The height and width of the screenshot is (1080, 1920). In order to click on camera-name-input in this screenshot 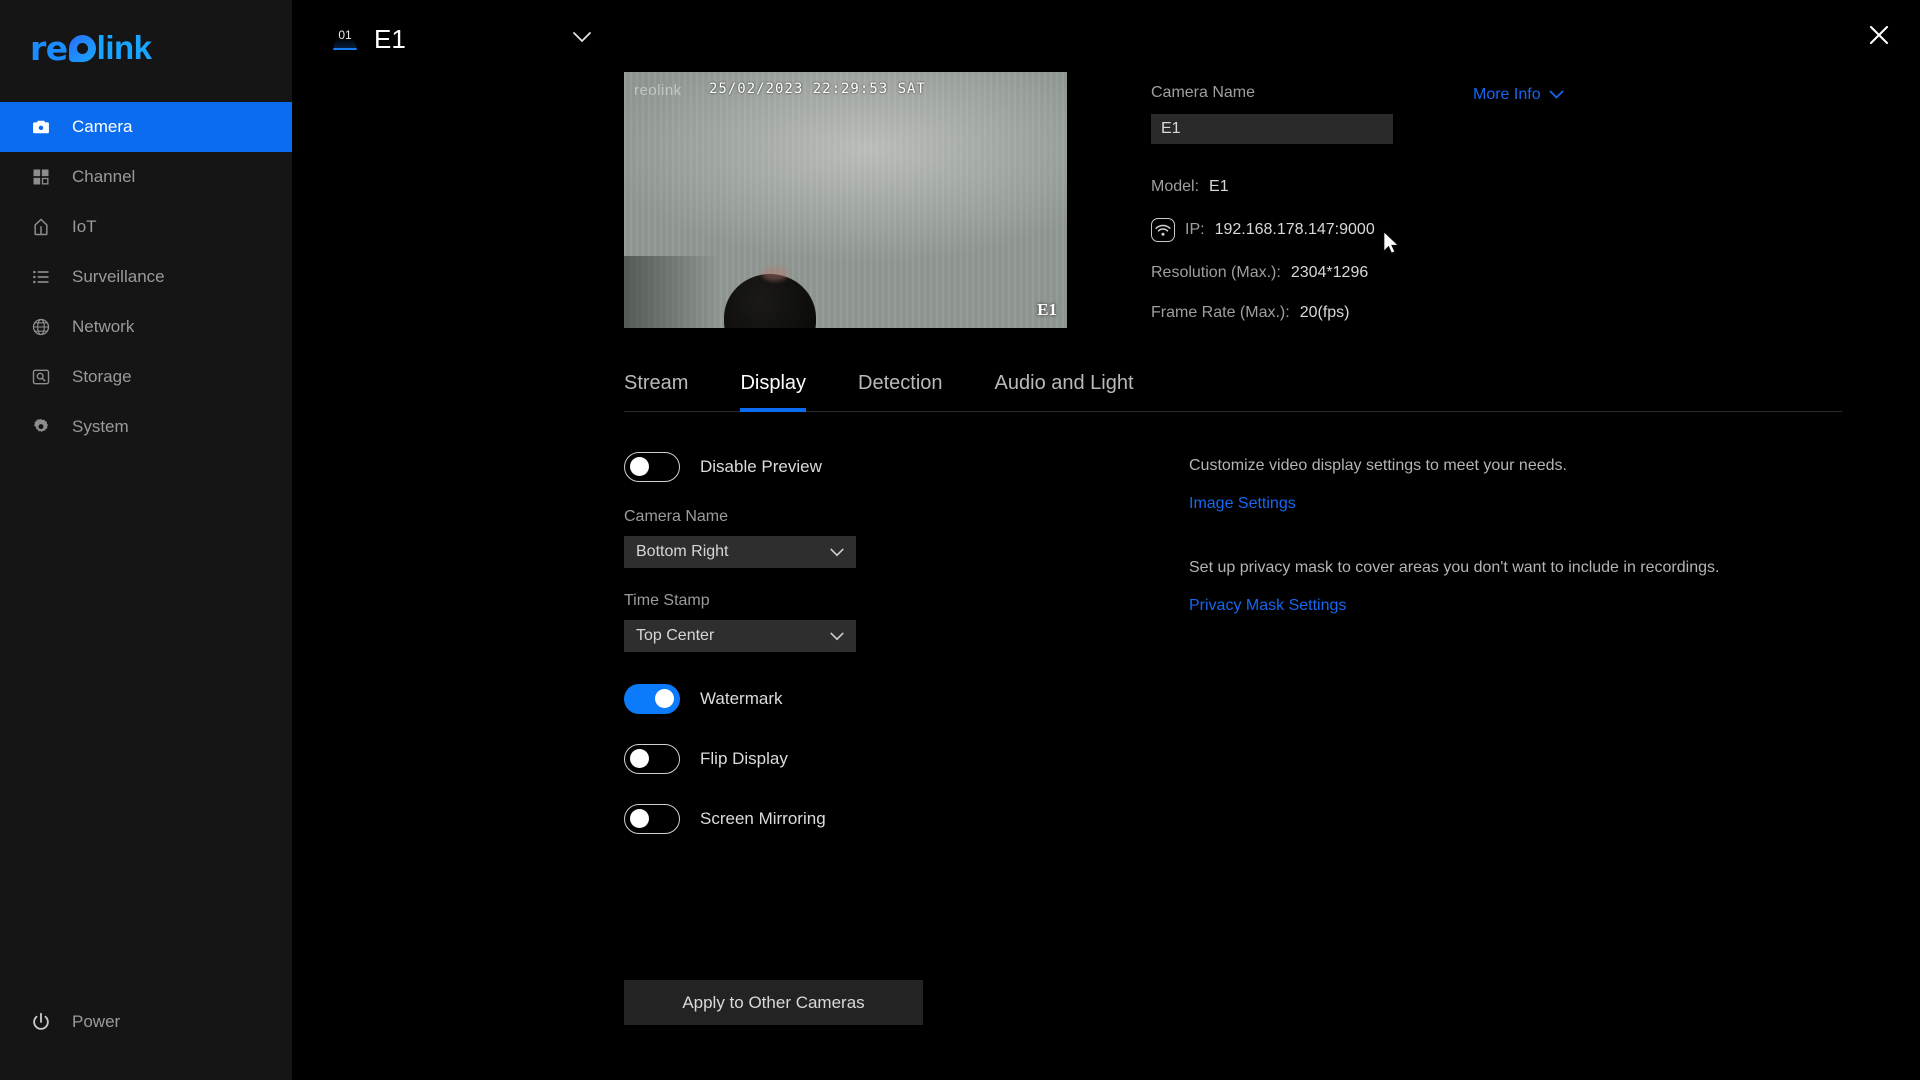, I will do `click(1272, 129)`.